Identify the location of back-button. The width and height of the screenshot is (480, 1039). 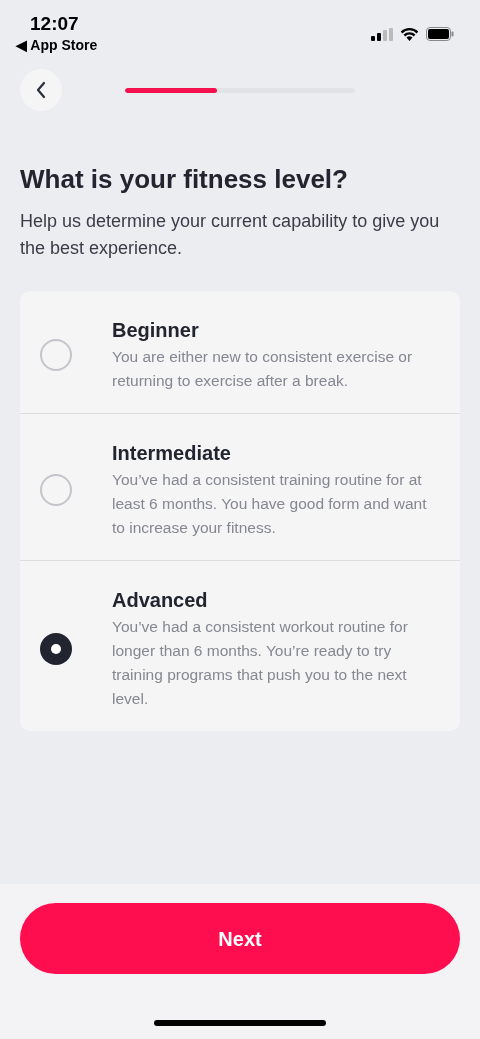
(41, 90).